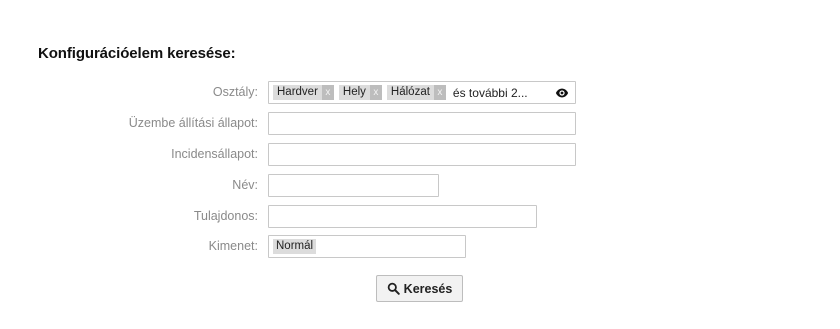 The height and width of the screenshot is (329, 840). Describe the element at coordinates (245, 185) in the screenshot. I see `name-label: Név:` at that location.